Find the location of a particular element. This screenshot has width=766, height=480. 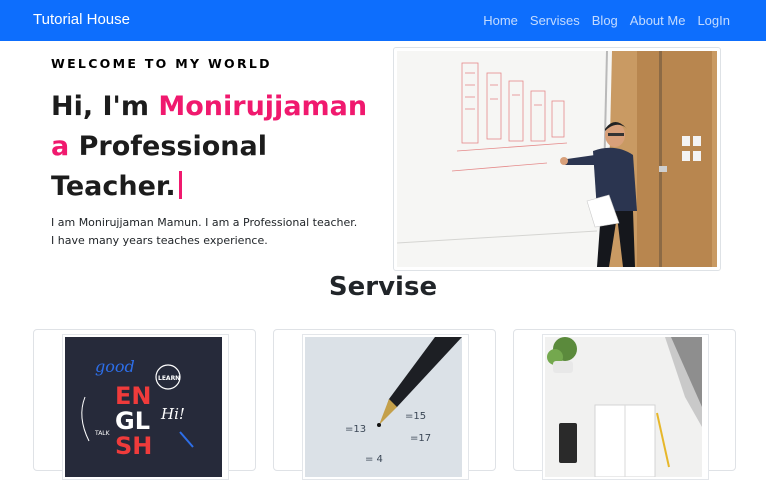

service-card is located at coordinates (624, 404).